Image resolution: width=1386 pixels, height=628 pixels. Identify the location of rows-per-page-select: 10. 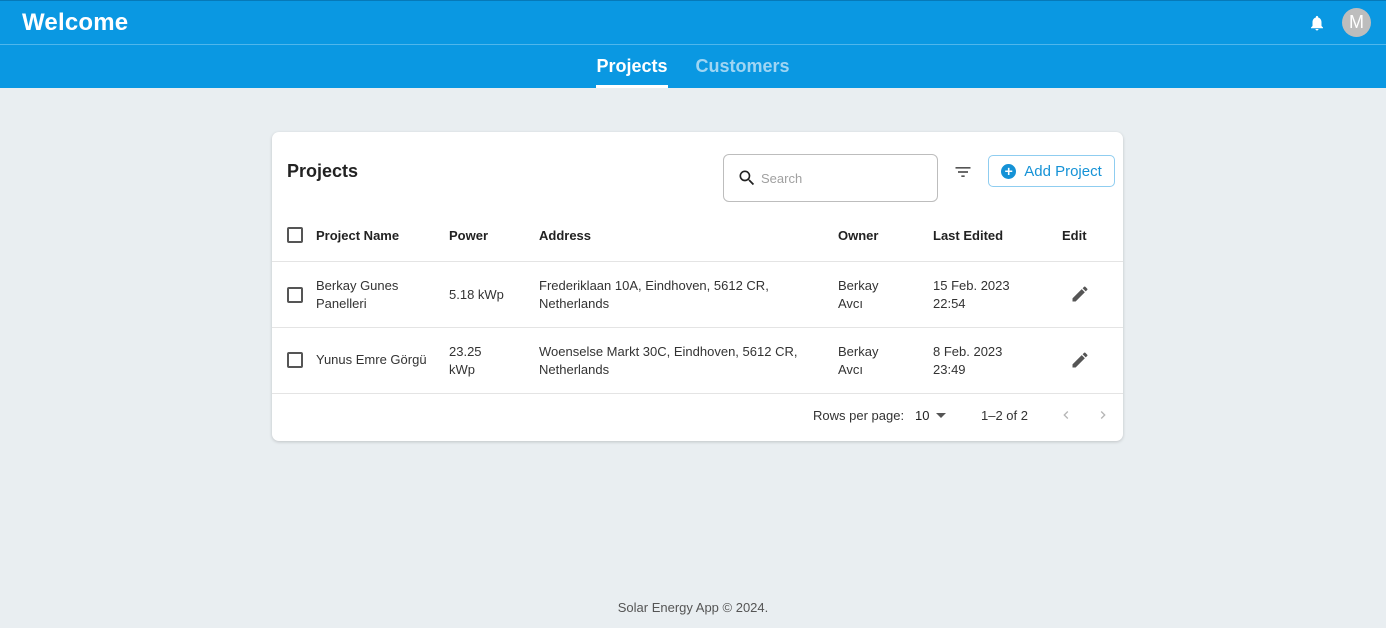
(931, 415).